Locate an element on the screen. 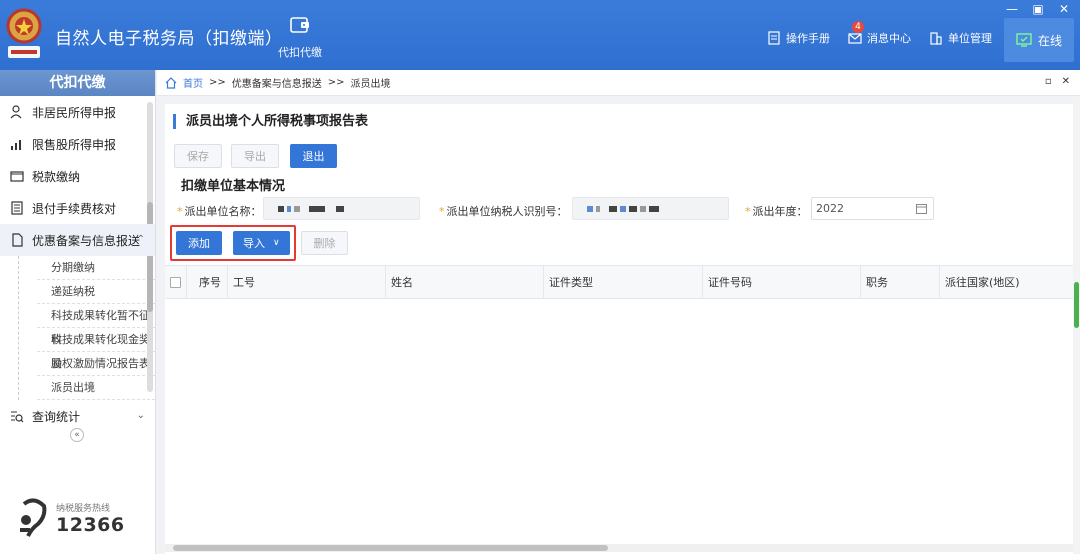 This screenshot has height=554, width=1080. column-header: 姓名 is located at coordinates (465, 282).